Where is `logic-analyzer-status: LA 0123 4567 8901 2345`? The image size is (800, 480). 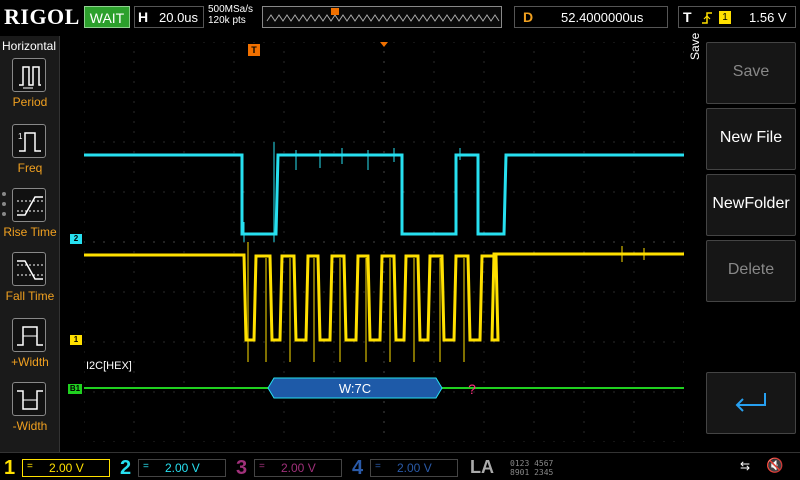
logic-analyzer-status: LA 0123 4567 8901 2345 is located at coordinates (531, 468).